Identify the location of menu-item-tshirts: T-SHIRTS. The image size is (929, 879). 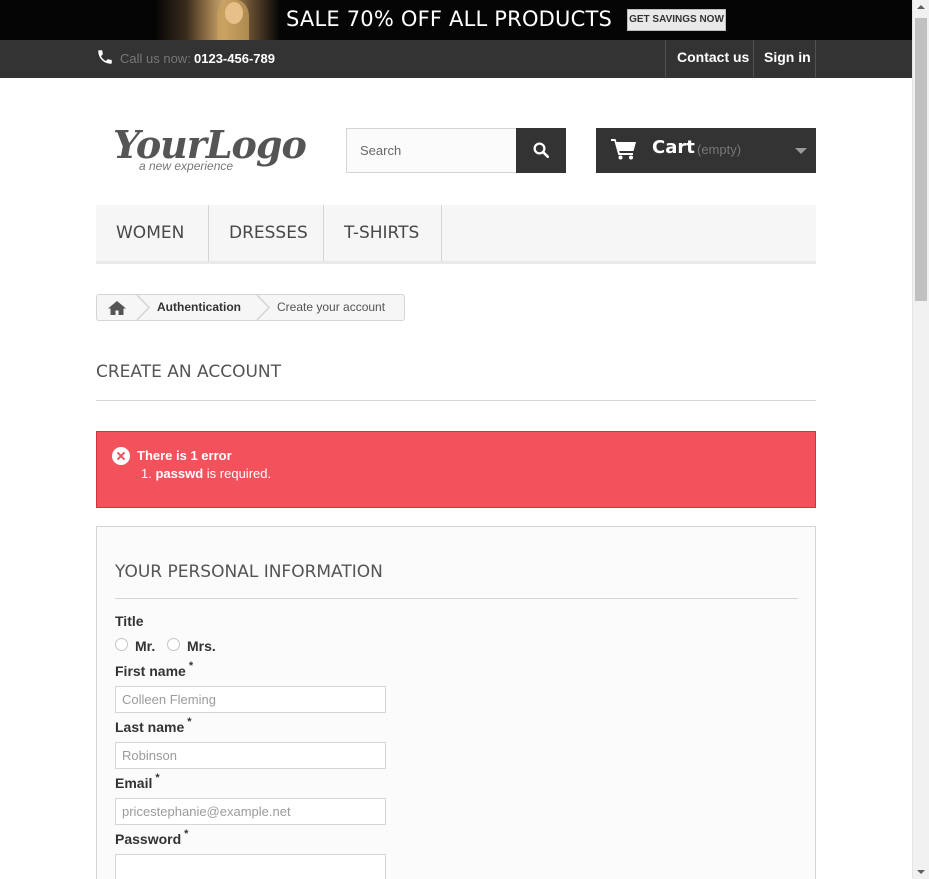
(383, 233).